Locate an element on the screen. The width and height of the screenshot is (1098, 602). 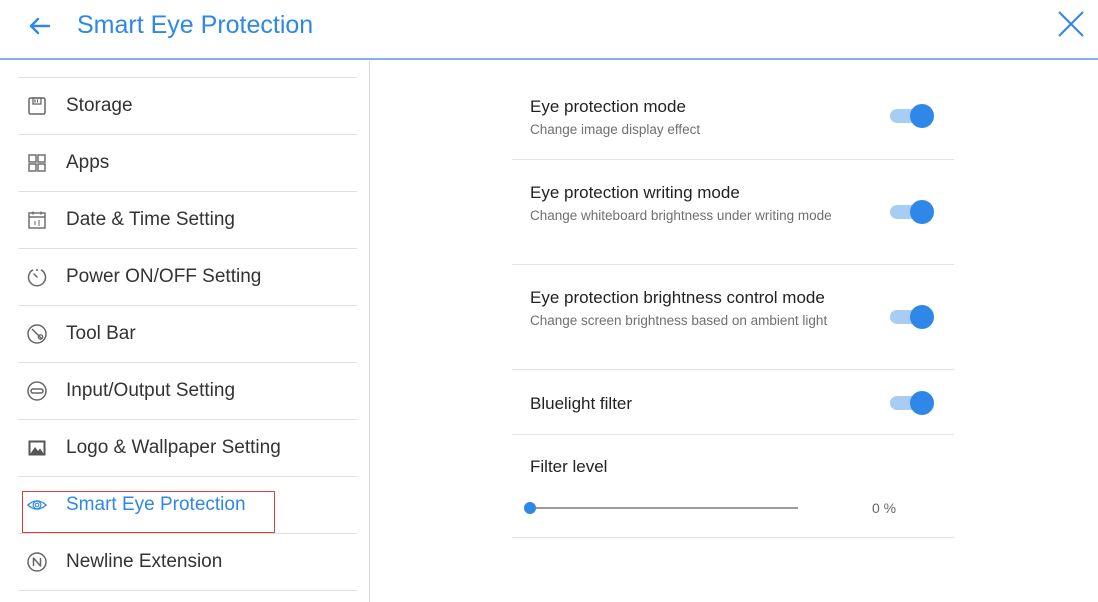
page-title: Smart Eye Protection is located at coordinates (195, 25).